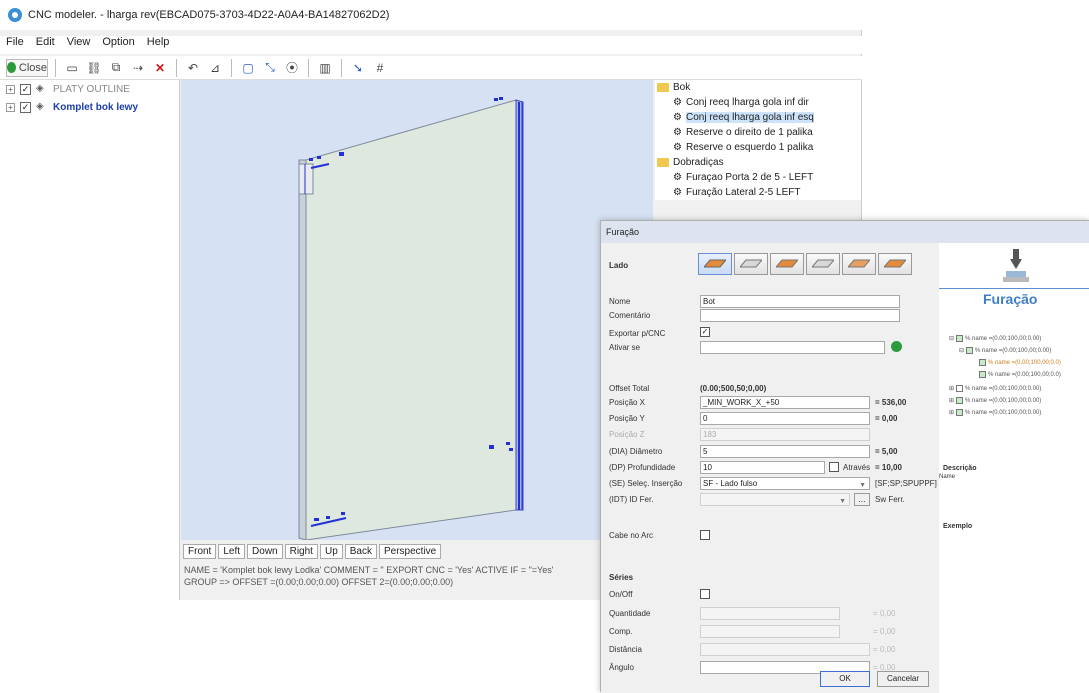 The image size is (1089, 693). What do you see at coordinates (785, 402) in the screenshot?
I see `posx-input: _MIN_WORK_X_+50` at bounding box center [785, 402].